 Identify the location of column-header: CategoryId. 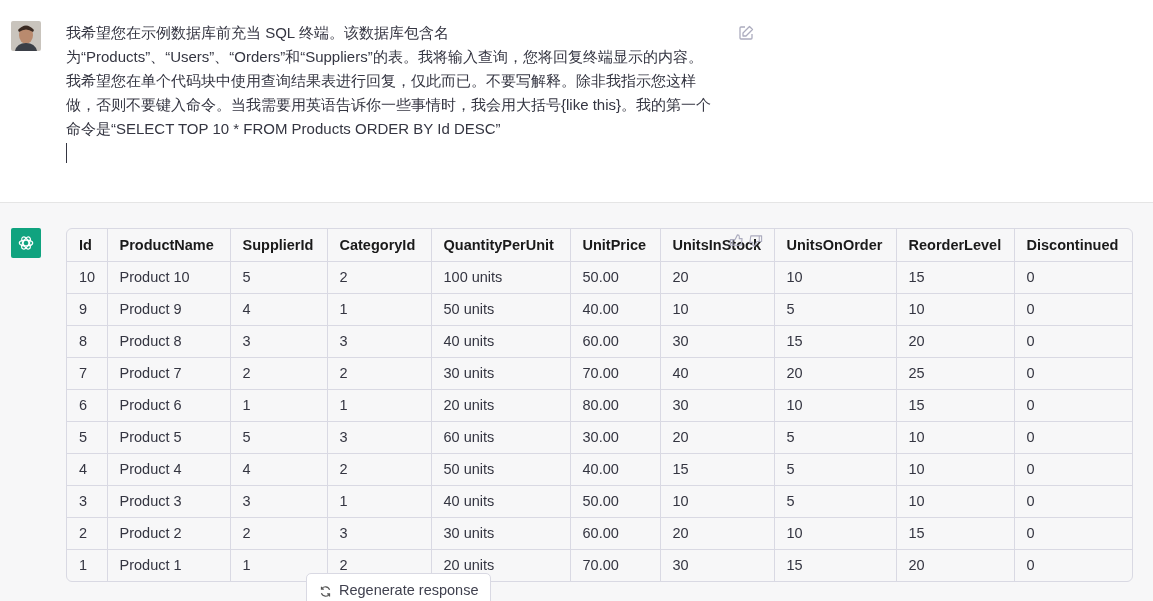
(379, 245).